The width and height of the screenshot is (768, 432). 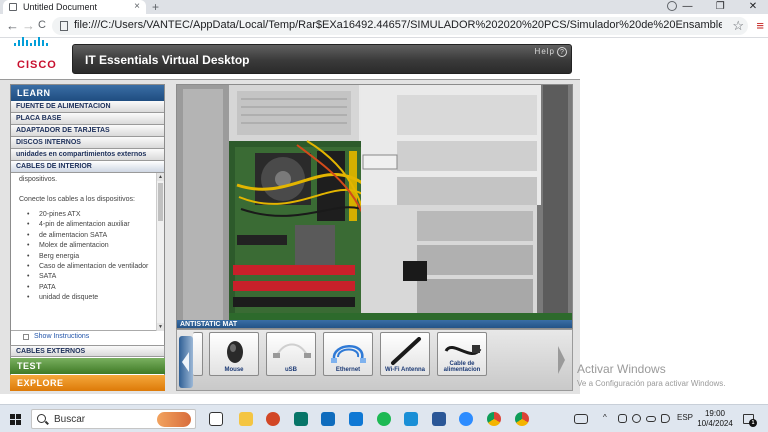 What do you see at coordinates (439, 419) in the screenshot?
I see `word-icon` at bounding box center [439, 419].